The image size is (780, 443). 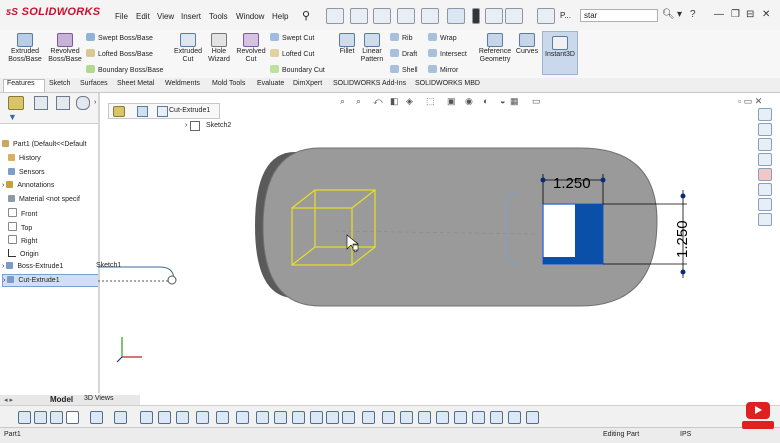 What do you see at coordinates (442, 37) in the screenshot?
I see `wrap-button: Wrap` at bounding box center [442, 37].